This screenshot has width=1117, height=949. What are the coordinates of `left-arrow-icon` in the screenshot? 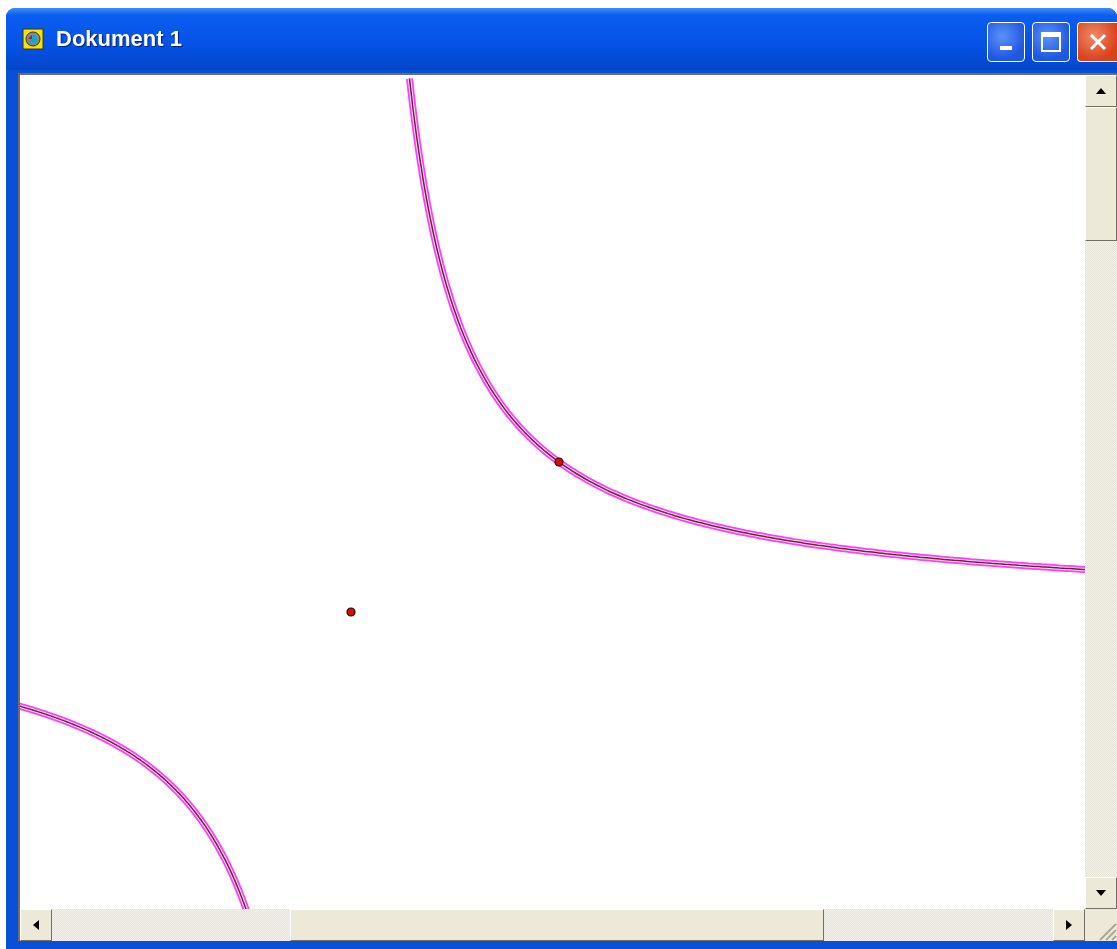 It's located at (36, 925).